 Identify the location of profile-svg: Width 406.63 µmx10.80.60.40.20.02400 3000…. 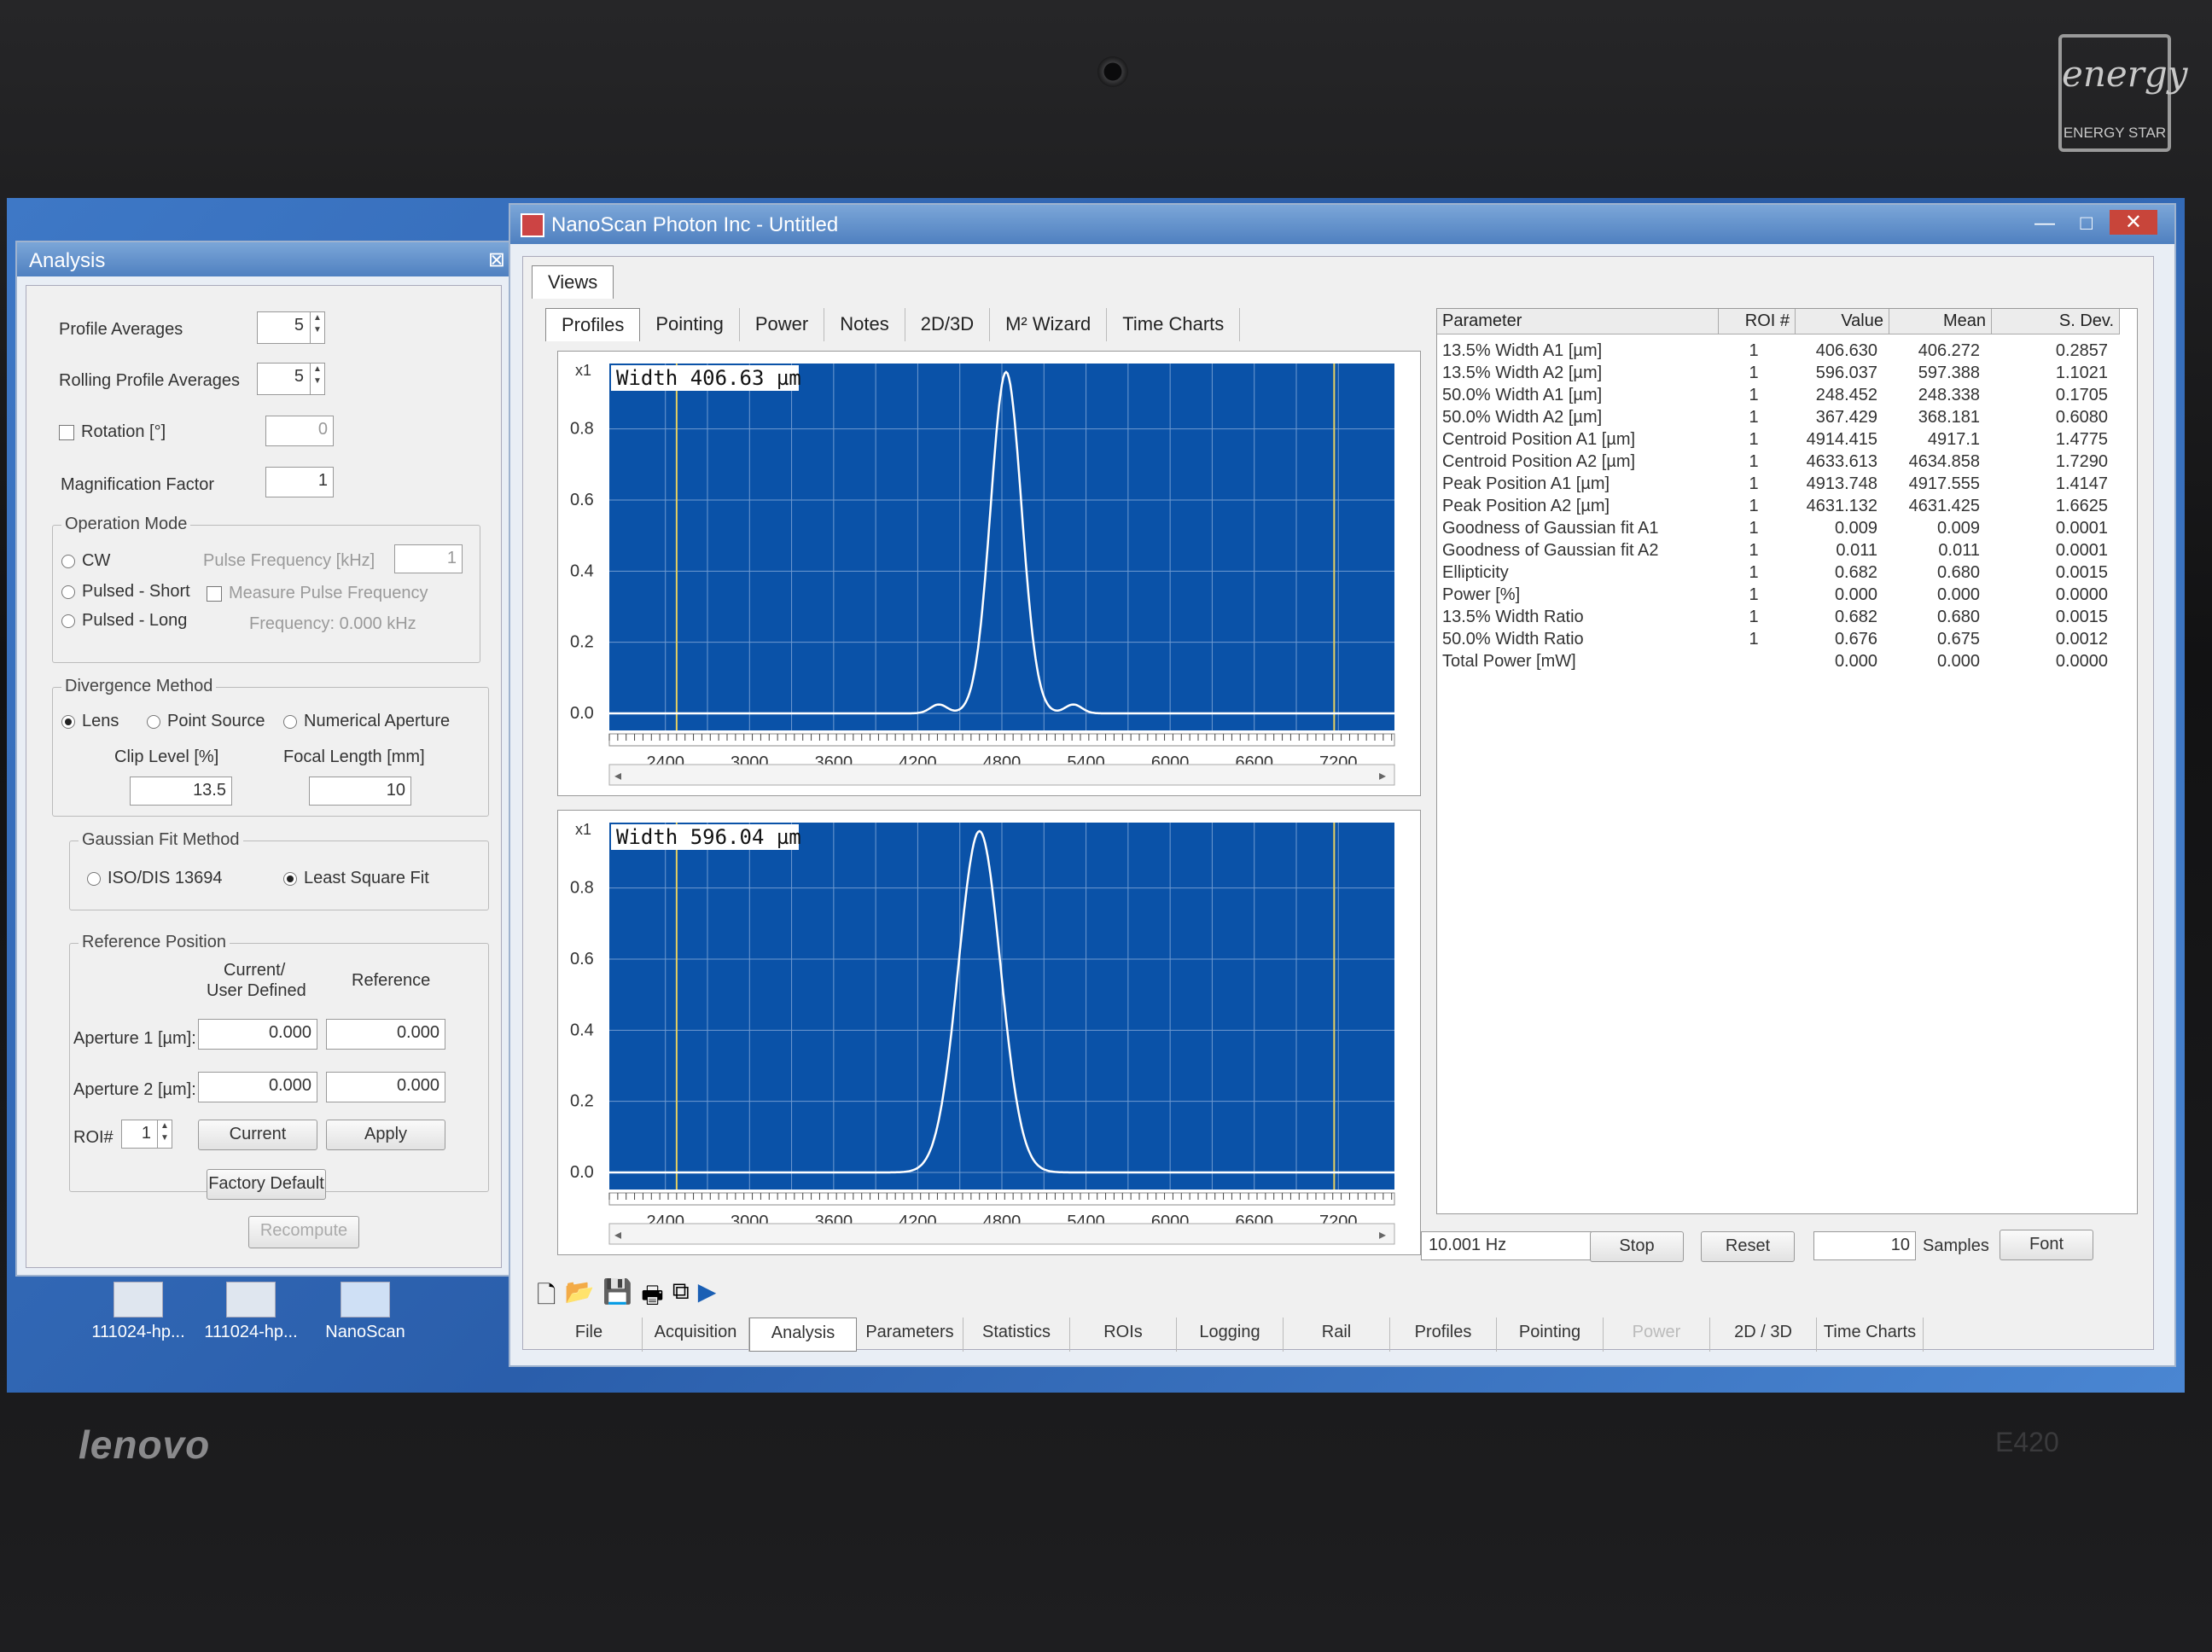
(982, 574).